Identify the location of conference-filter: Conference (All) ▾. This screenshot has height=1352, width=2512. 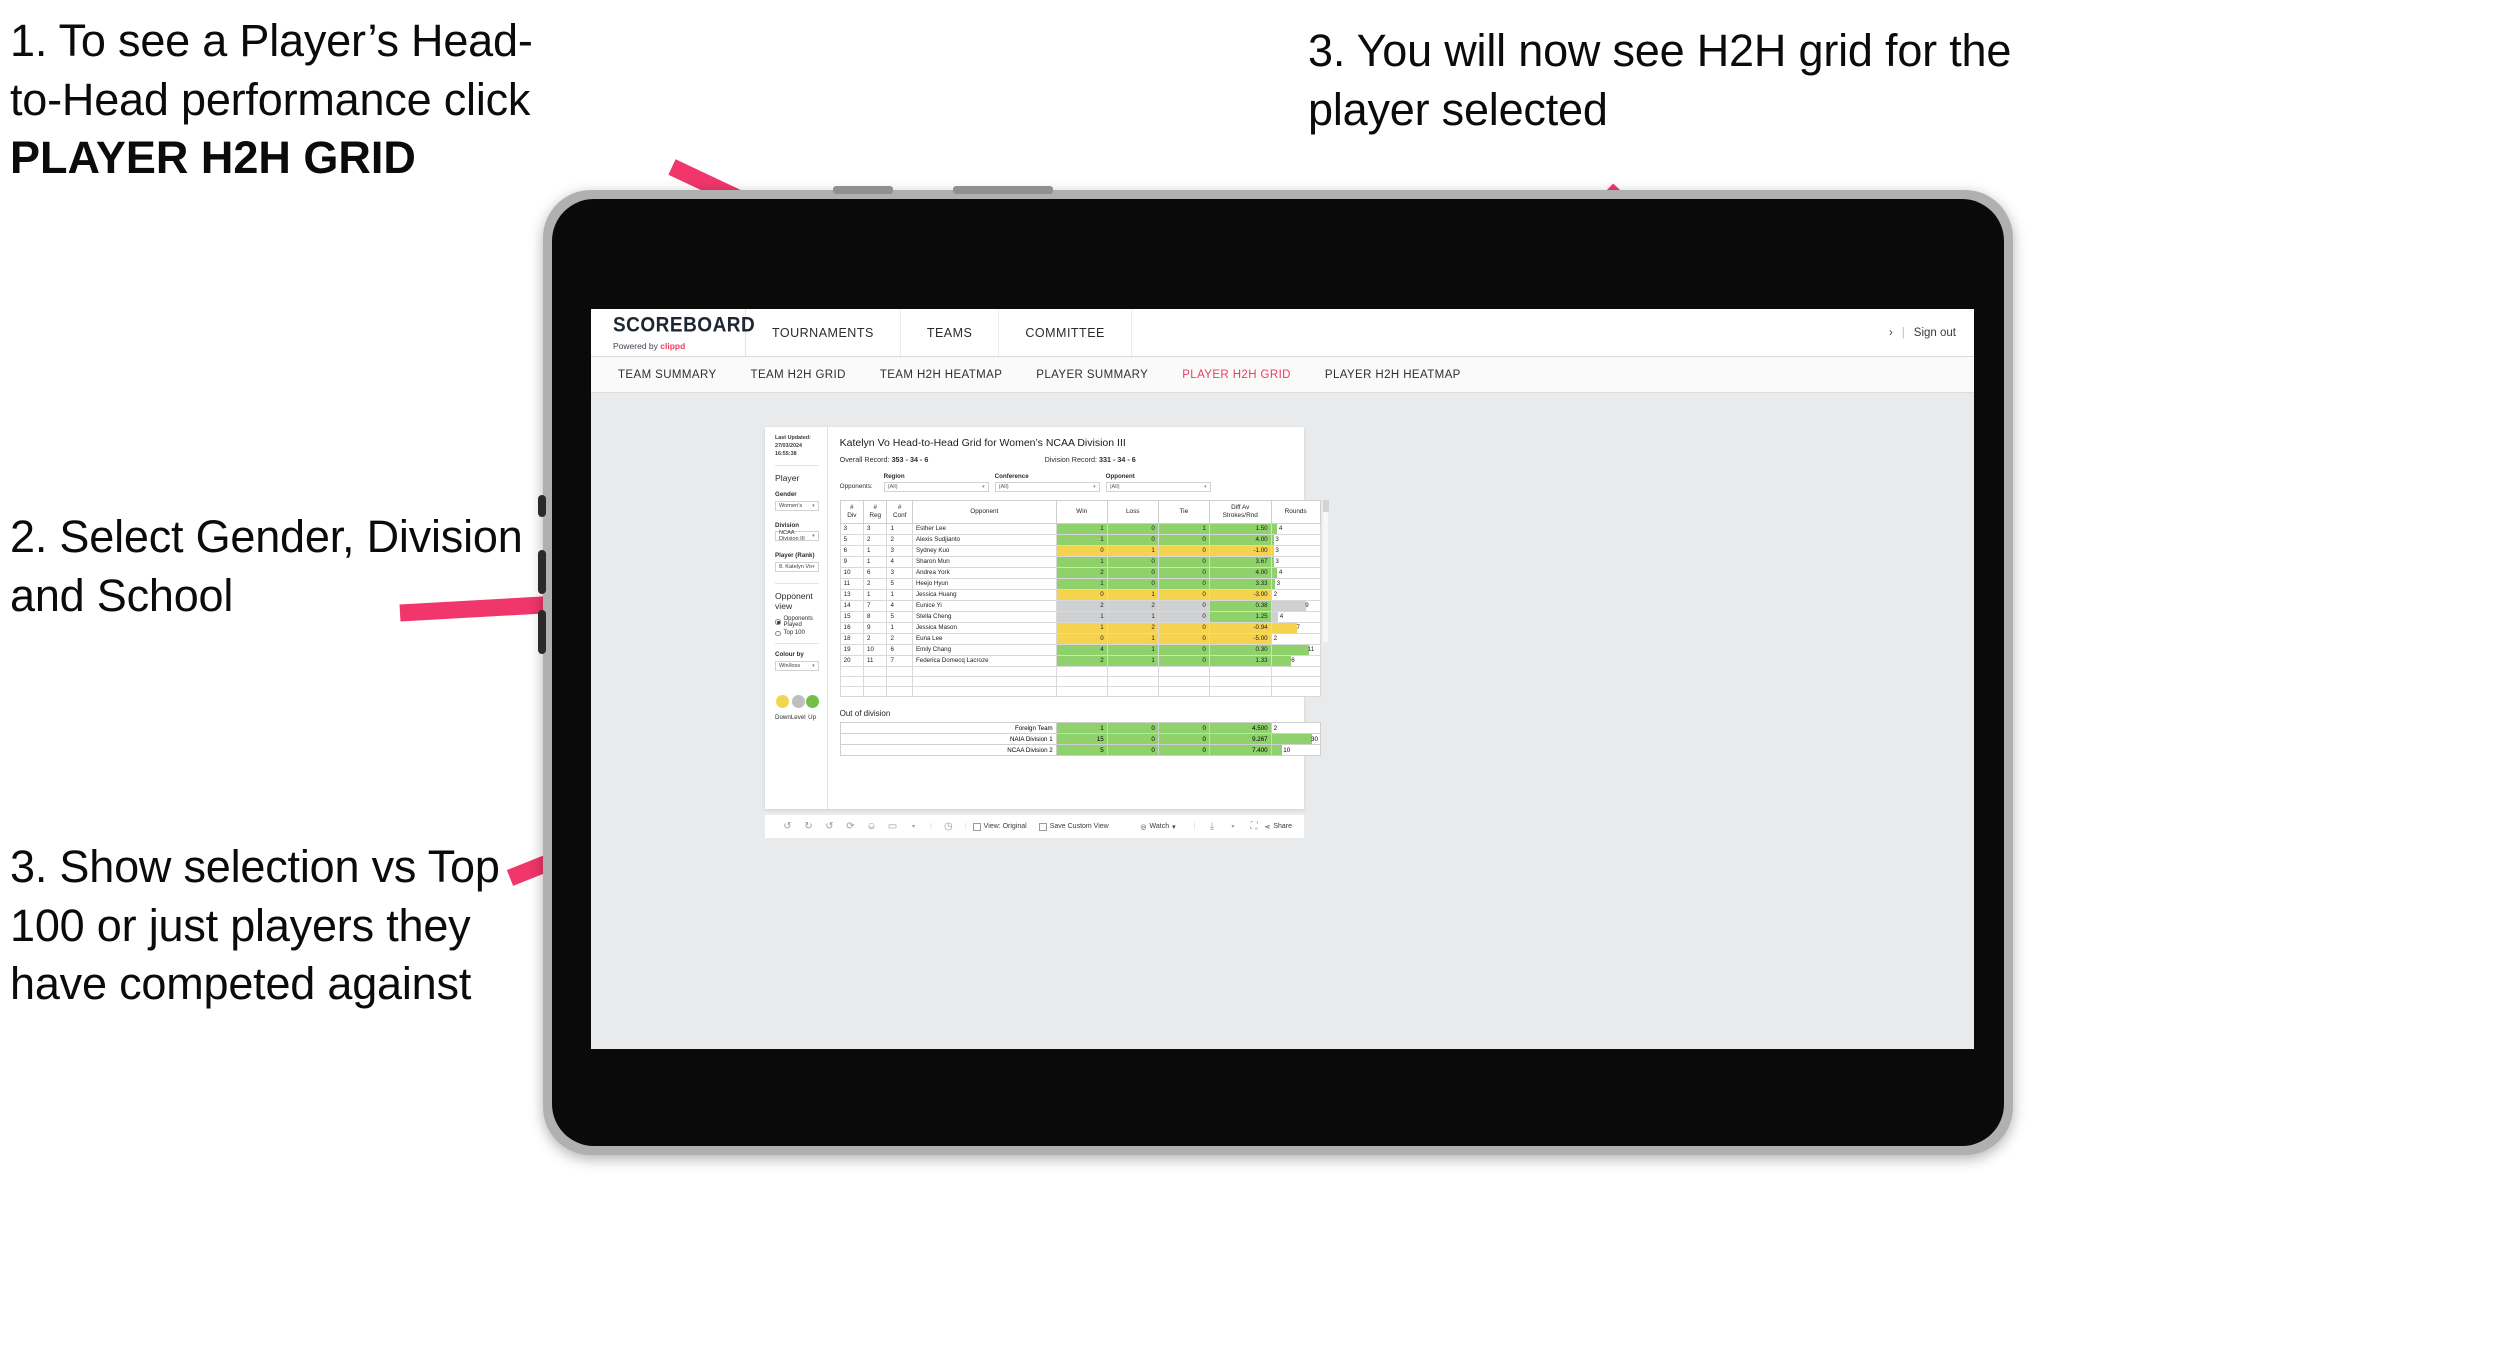
(1047, 482).